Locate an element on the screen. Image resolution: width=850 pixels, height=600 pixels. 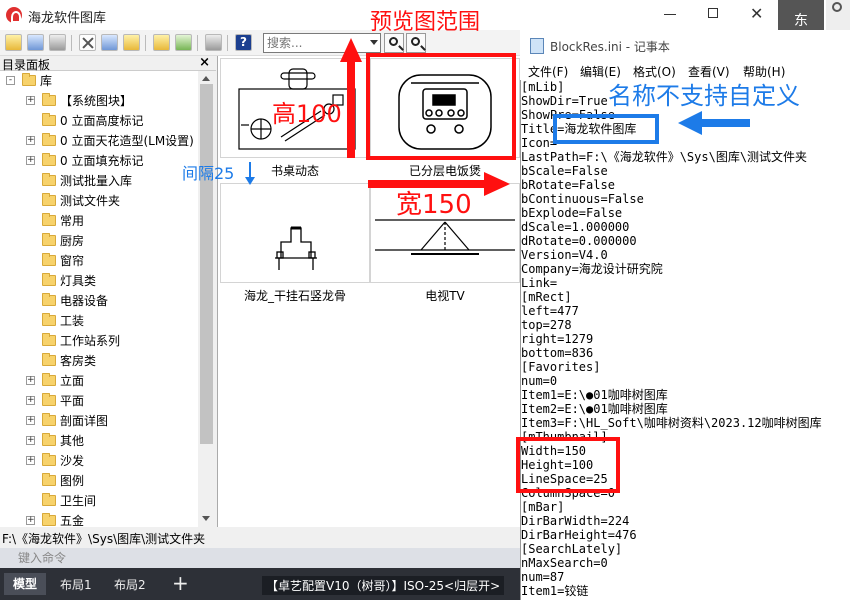
scroll-down-icon is located at coordinates (206, 518).